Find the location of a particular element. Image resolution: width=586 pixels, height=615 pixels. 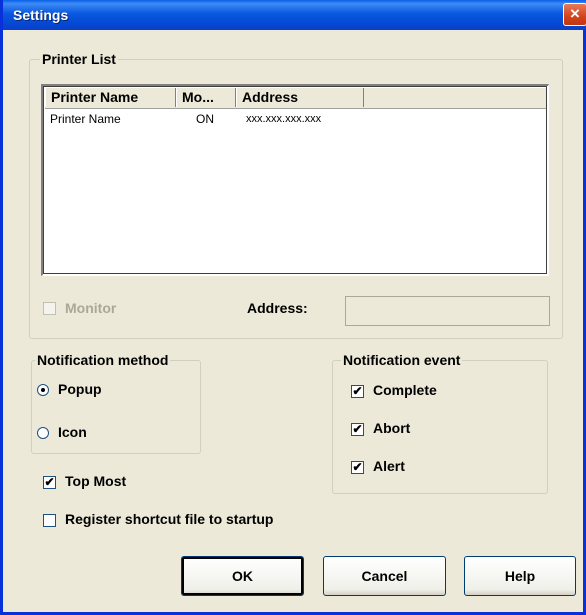

abort-label: Abort is located at coordinates (391, 428).